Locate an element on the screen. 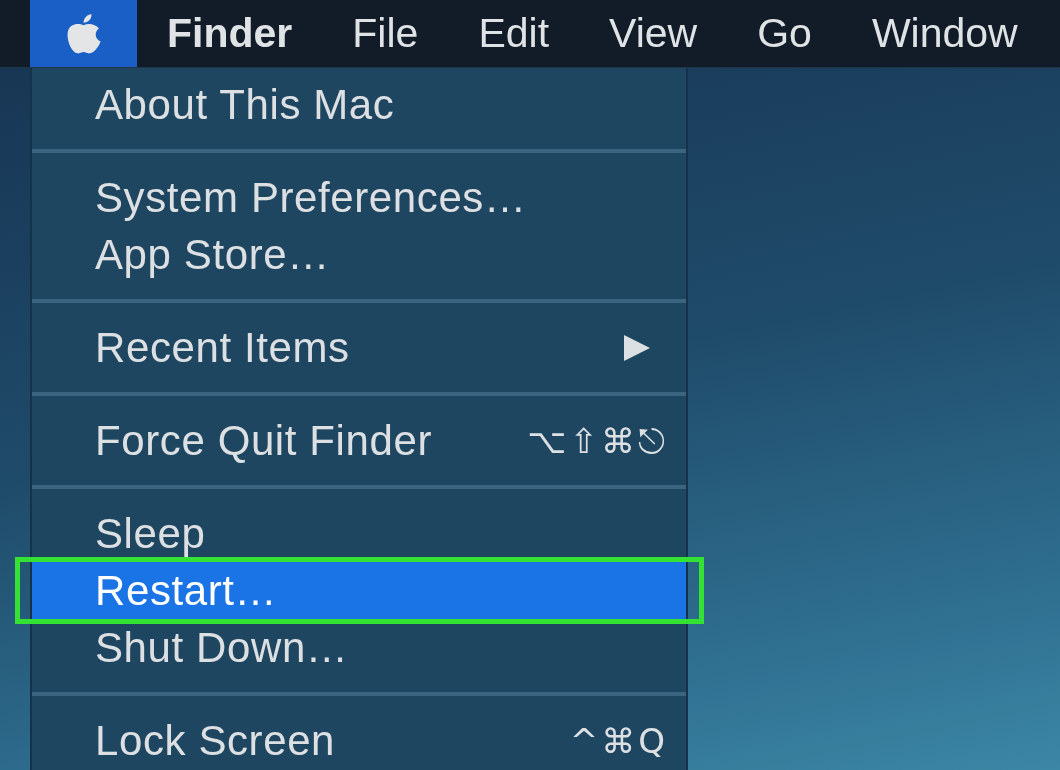 This screenshot has height=770, width=1060. menu-bar-item: View is located at coordinates (653, 33).